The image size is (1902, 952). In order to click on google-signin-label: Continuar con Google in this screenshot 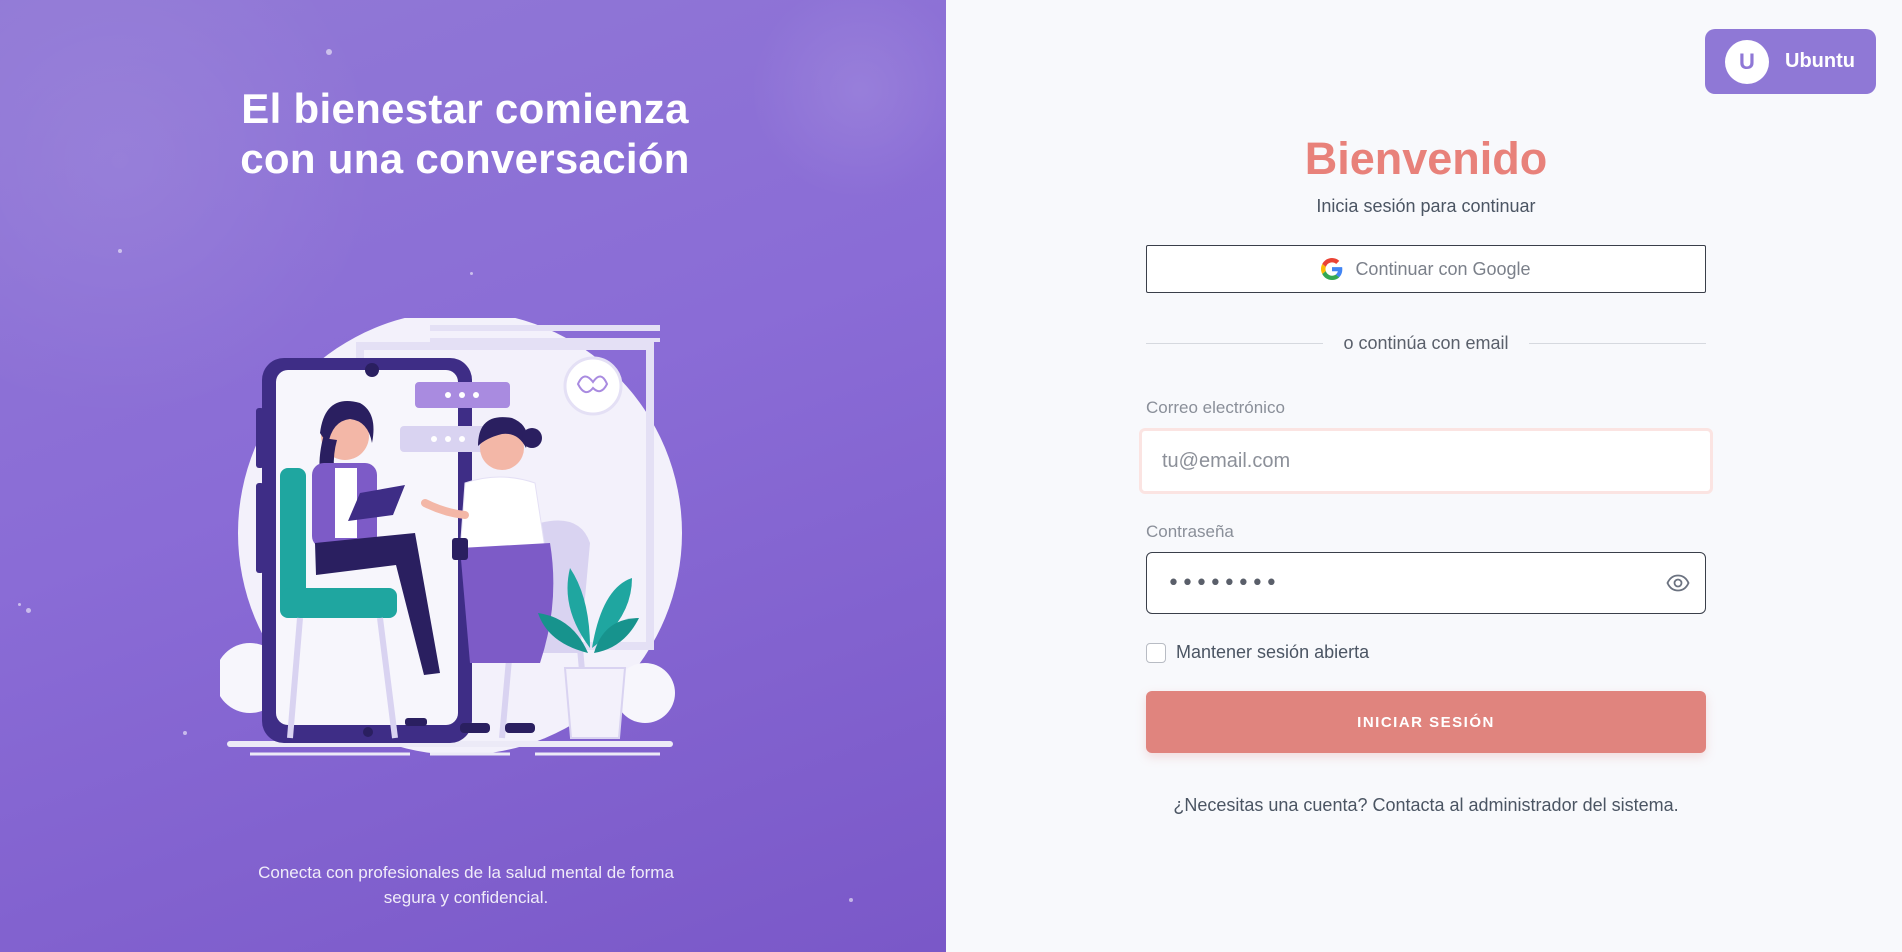, I will do `click(1443, 268)`.